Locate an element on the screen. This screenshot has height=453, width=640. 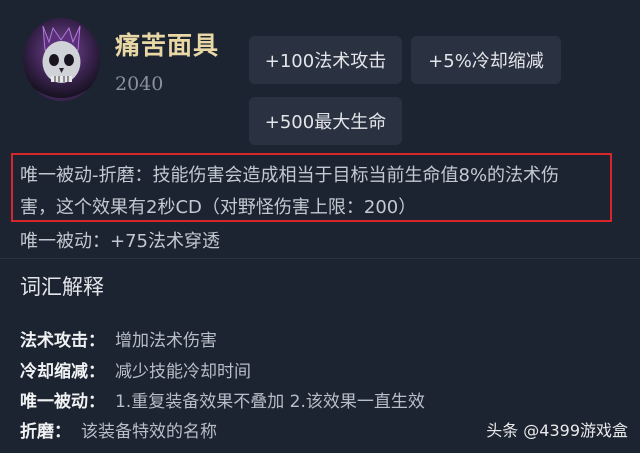
glossary-term: 折磨： is located at coordinates (45, 432).